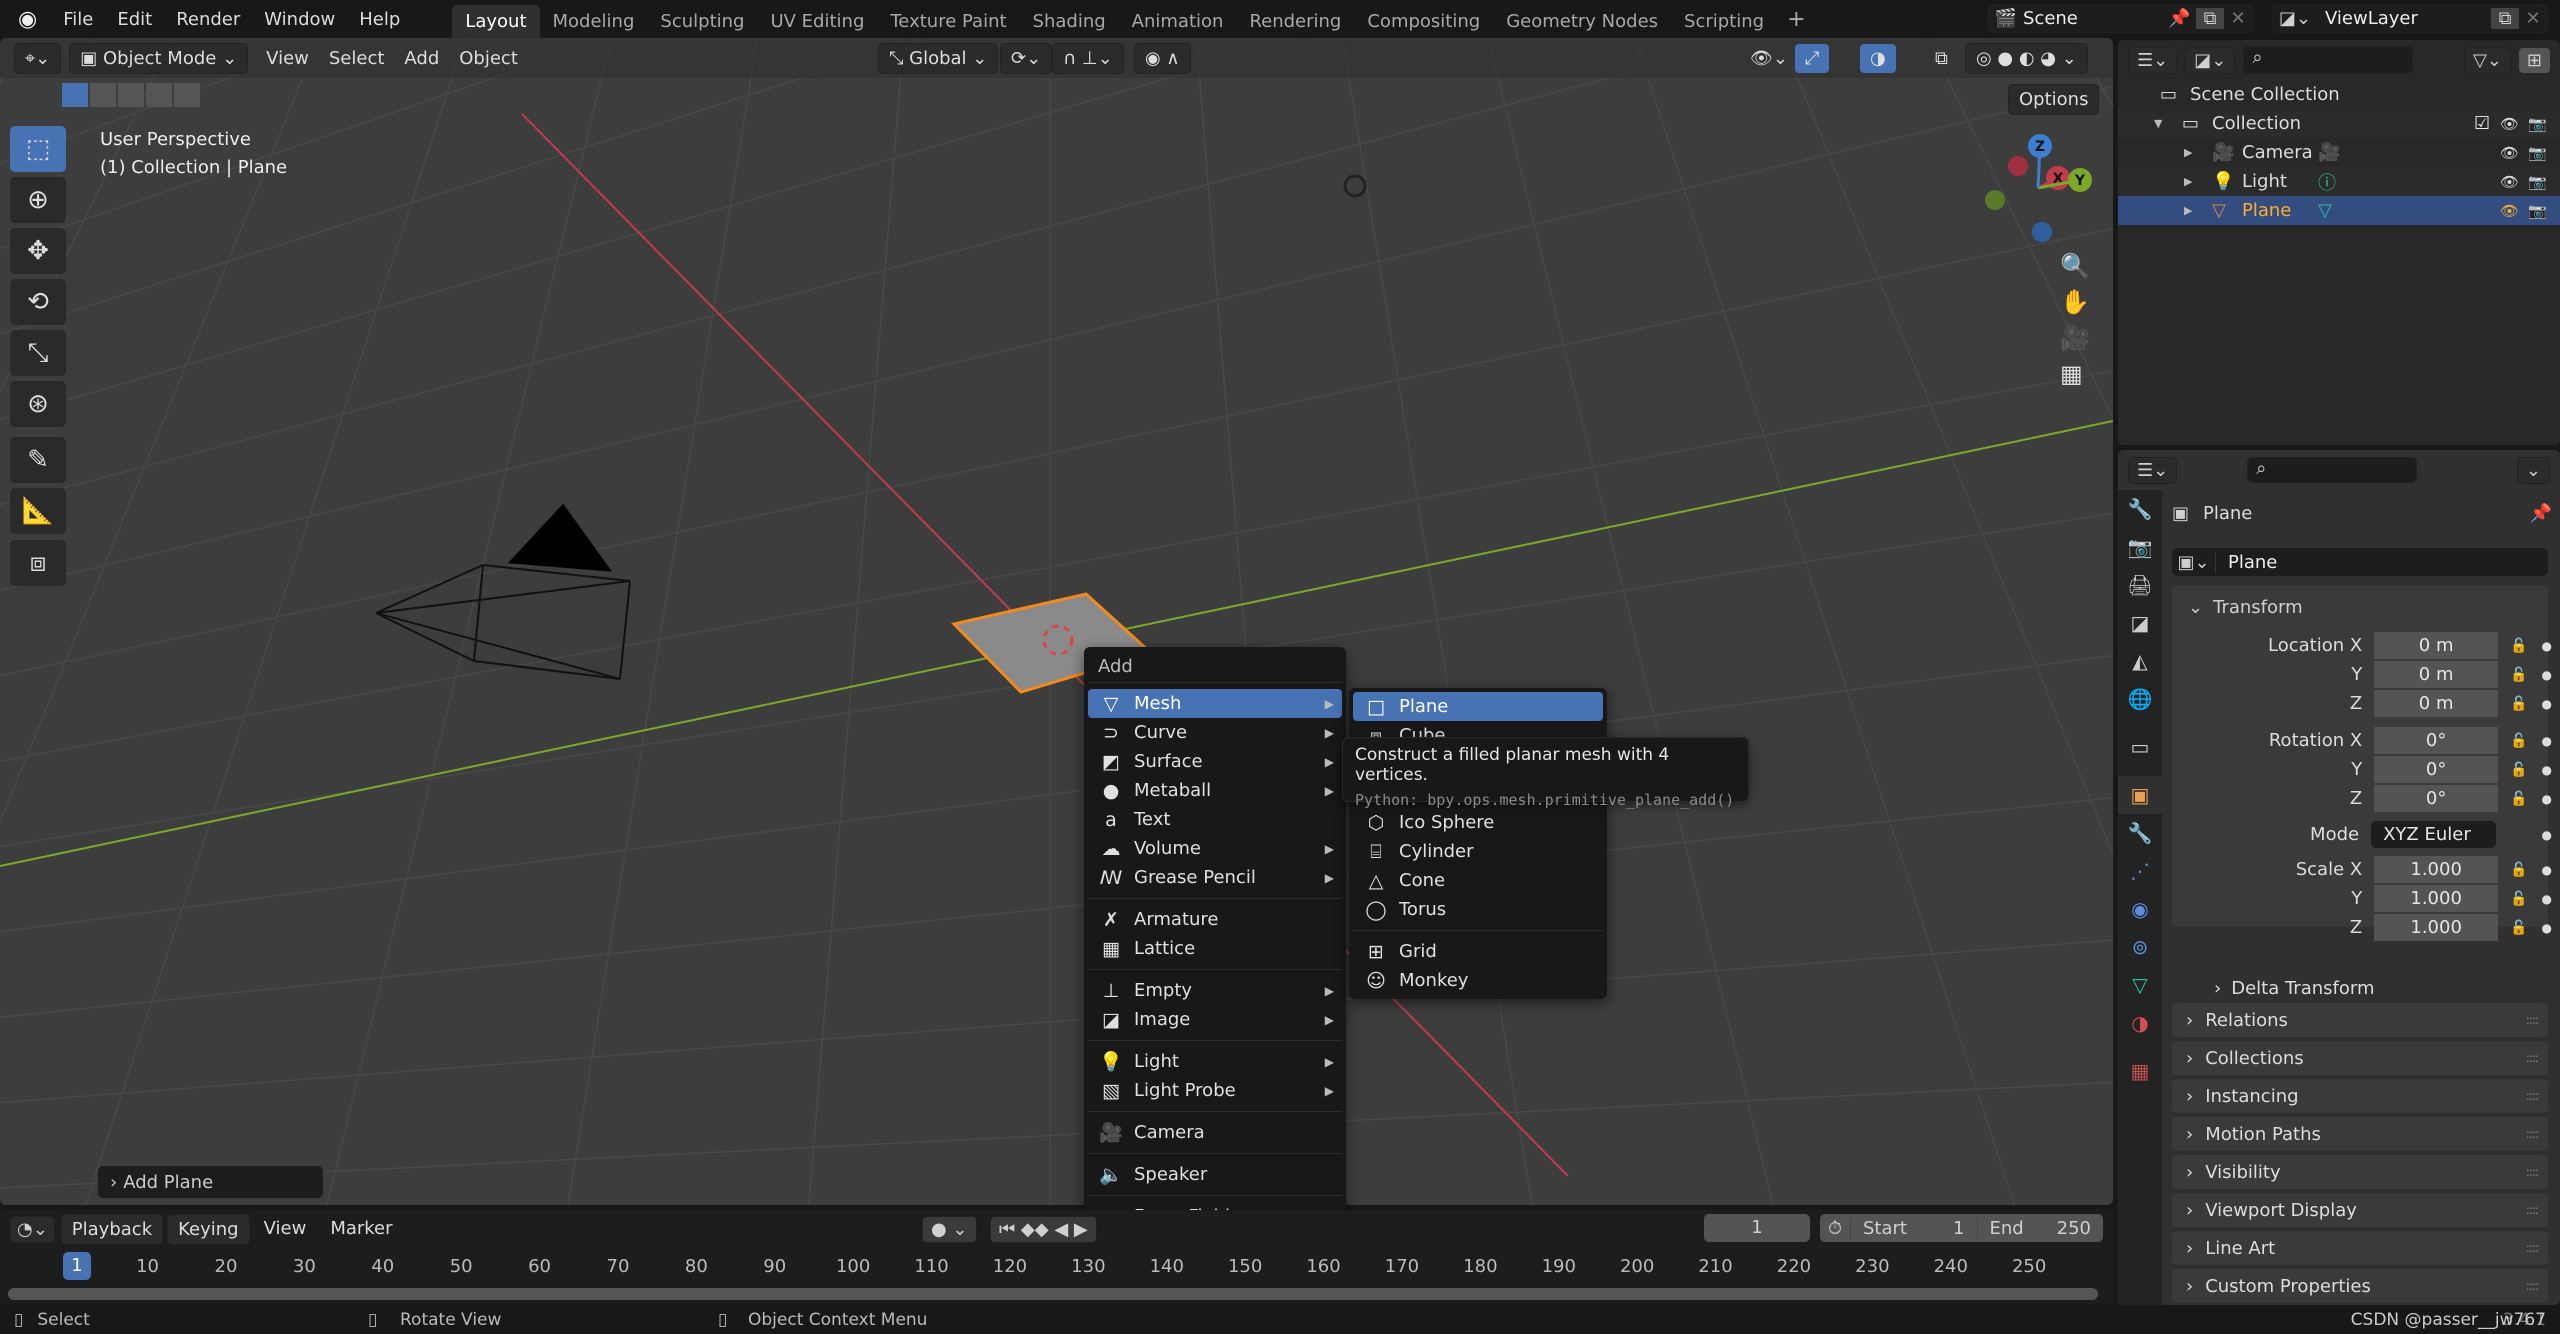  I want to click on timeline-editor-type-button: ◔⌄, so click(32, 1229).